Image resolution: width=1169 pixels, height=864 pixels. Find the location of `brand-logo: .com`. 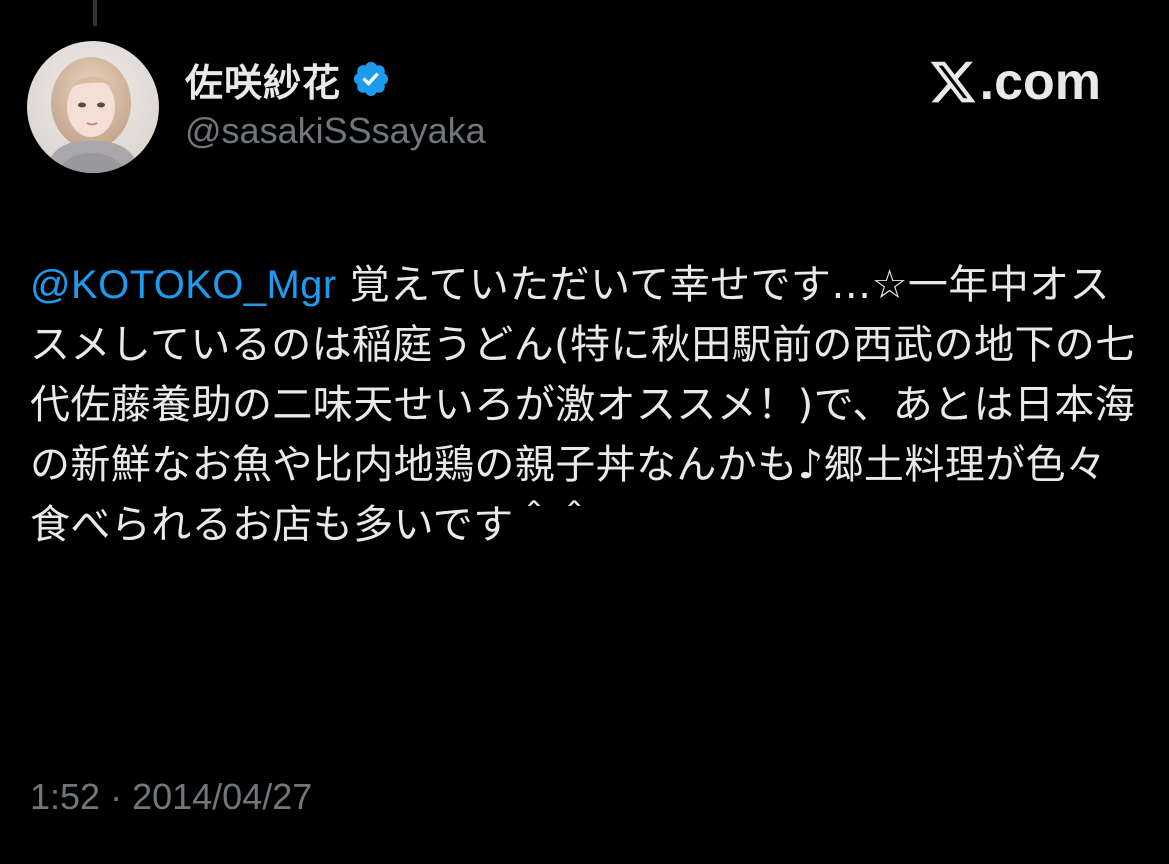

brand-logo: .com is located at coordinates (1014, 82).